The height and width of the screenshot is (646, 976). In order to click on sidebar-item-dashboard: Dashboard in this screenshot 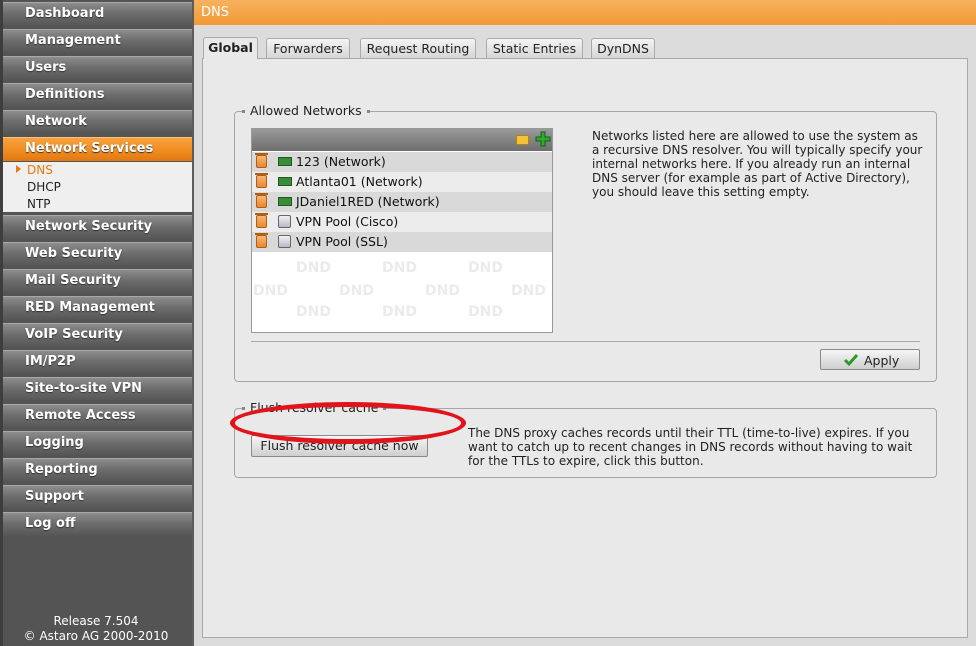, I will do `click(97, 14)`.